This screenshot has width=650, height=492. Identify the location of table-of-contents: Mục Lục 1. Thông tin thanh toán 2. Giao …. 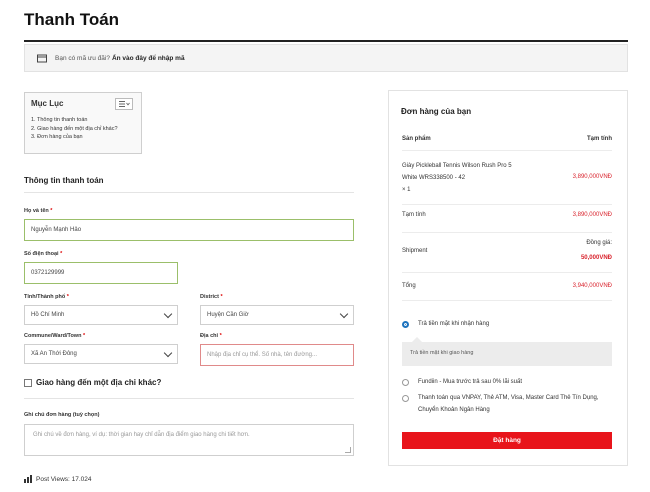
(83, 123).